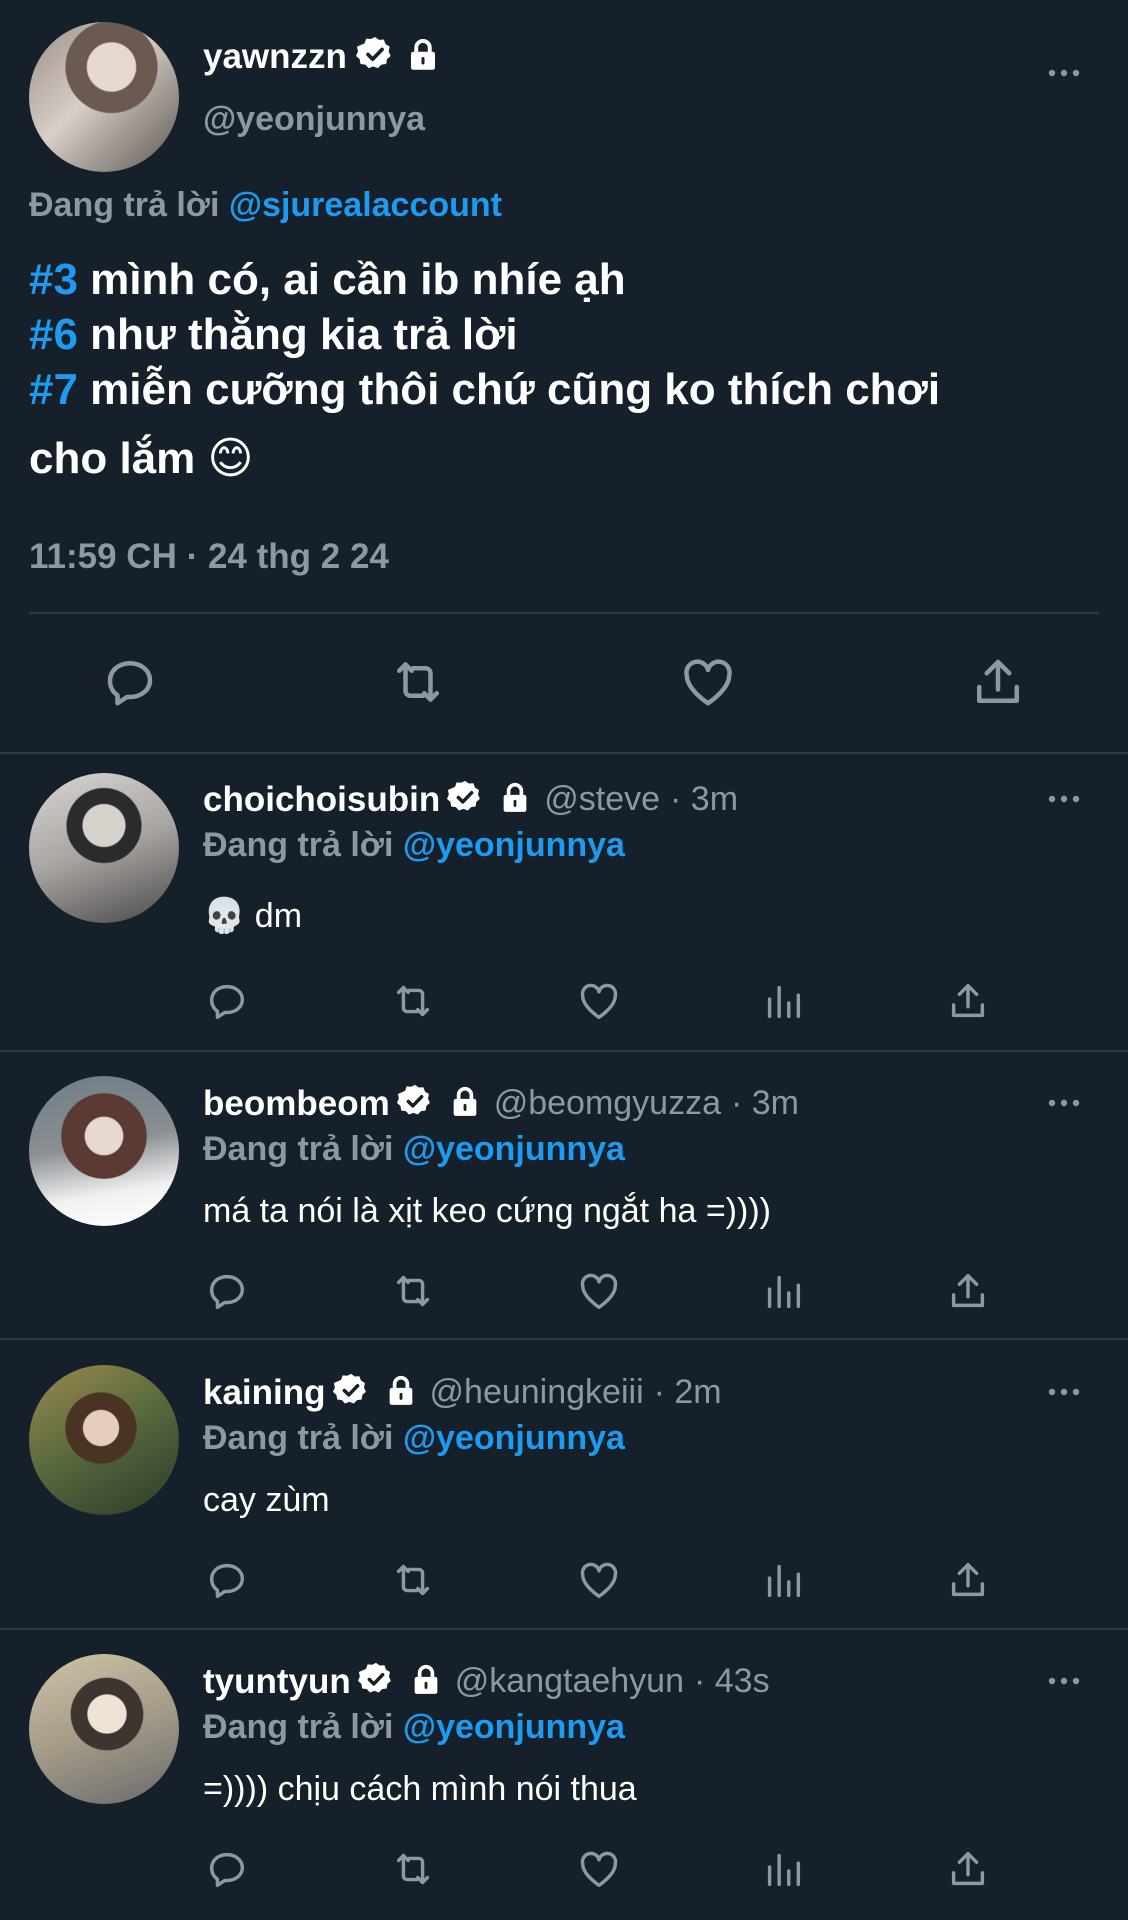  Describe the element at coordinates (253, 916) in the screenshot. I see `reply-text: 💀 dm` at that location.